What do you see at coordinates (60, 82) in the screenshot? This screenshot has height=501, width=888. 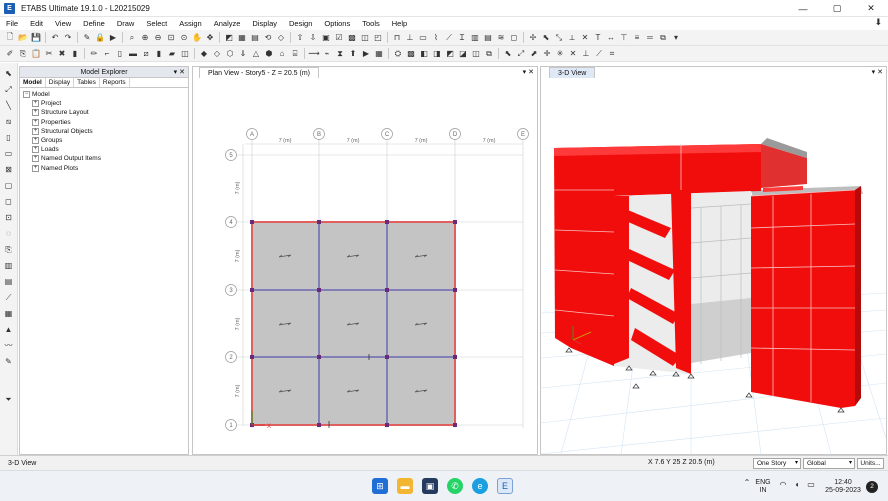 I see `tab-display: Display` at bounding box center [60, 82].